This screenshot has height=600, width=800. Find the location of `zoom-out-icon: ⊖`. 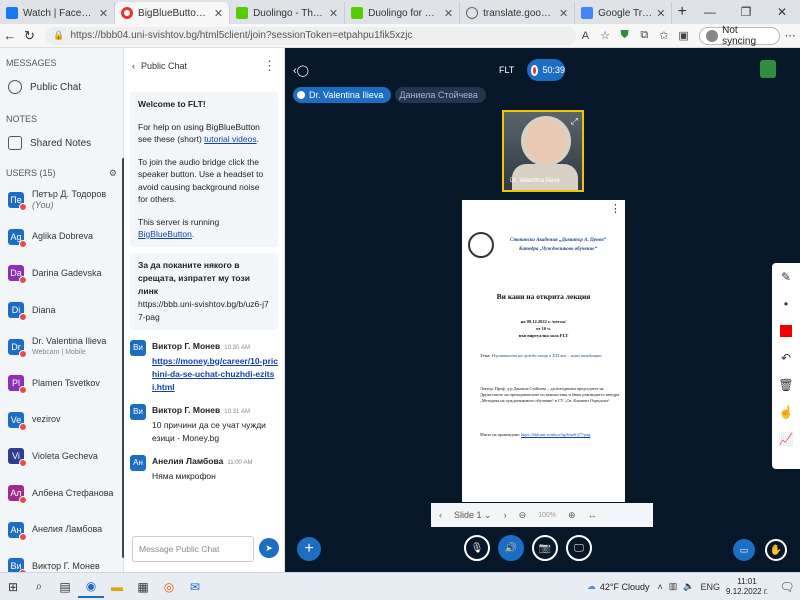

zoom-out-icon: ⊖ is located at coordinates (523, 515).